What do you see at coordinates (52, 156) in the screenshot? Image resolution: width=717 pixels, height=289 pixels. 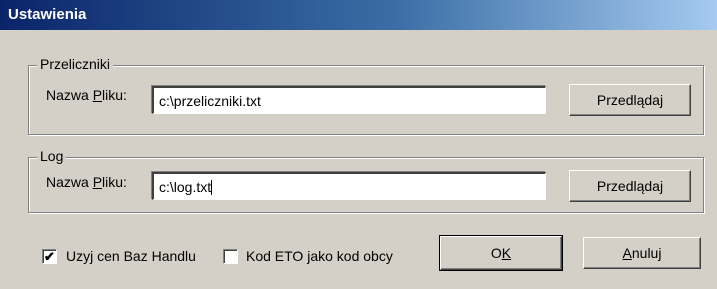 I see `log-legend: Log` at bounding box center [52, 156].